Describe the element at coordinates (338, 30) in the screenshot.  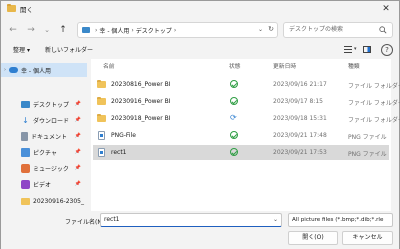
I see `search-input: デスクトップの検索` at that location.